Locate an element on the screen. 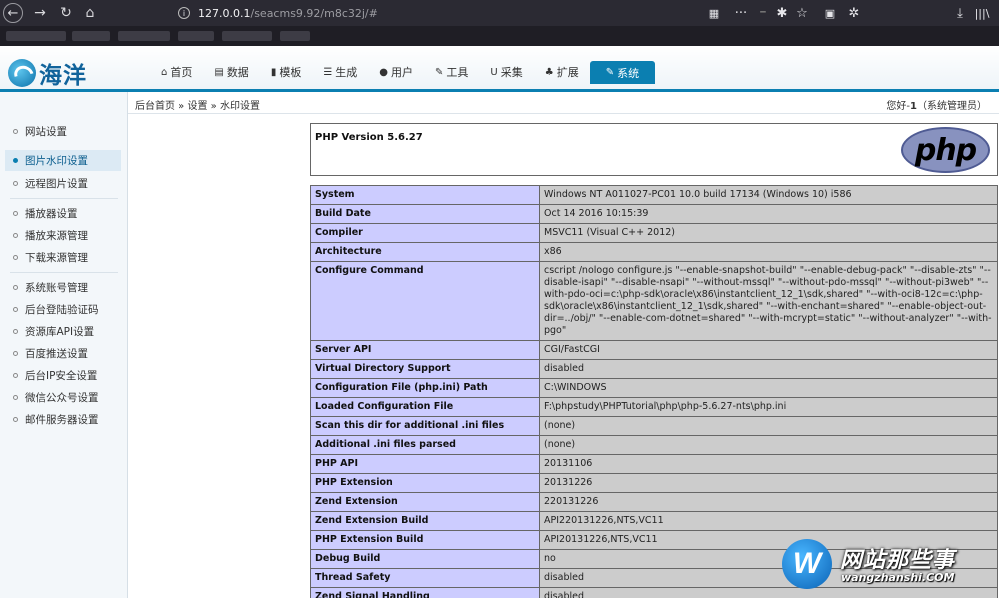 The image size is (999, 598). php-logo-text: php is located at coordinates (945, 150).